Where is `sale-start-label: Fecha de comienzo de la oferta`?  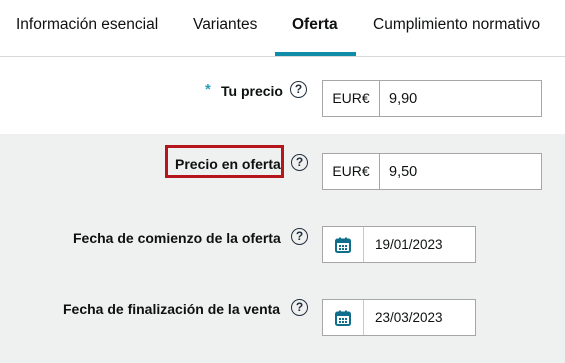
sale-start-label: Fecha de comienzo de la oferta is located at coordinates (177, 238).